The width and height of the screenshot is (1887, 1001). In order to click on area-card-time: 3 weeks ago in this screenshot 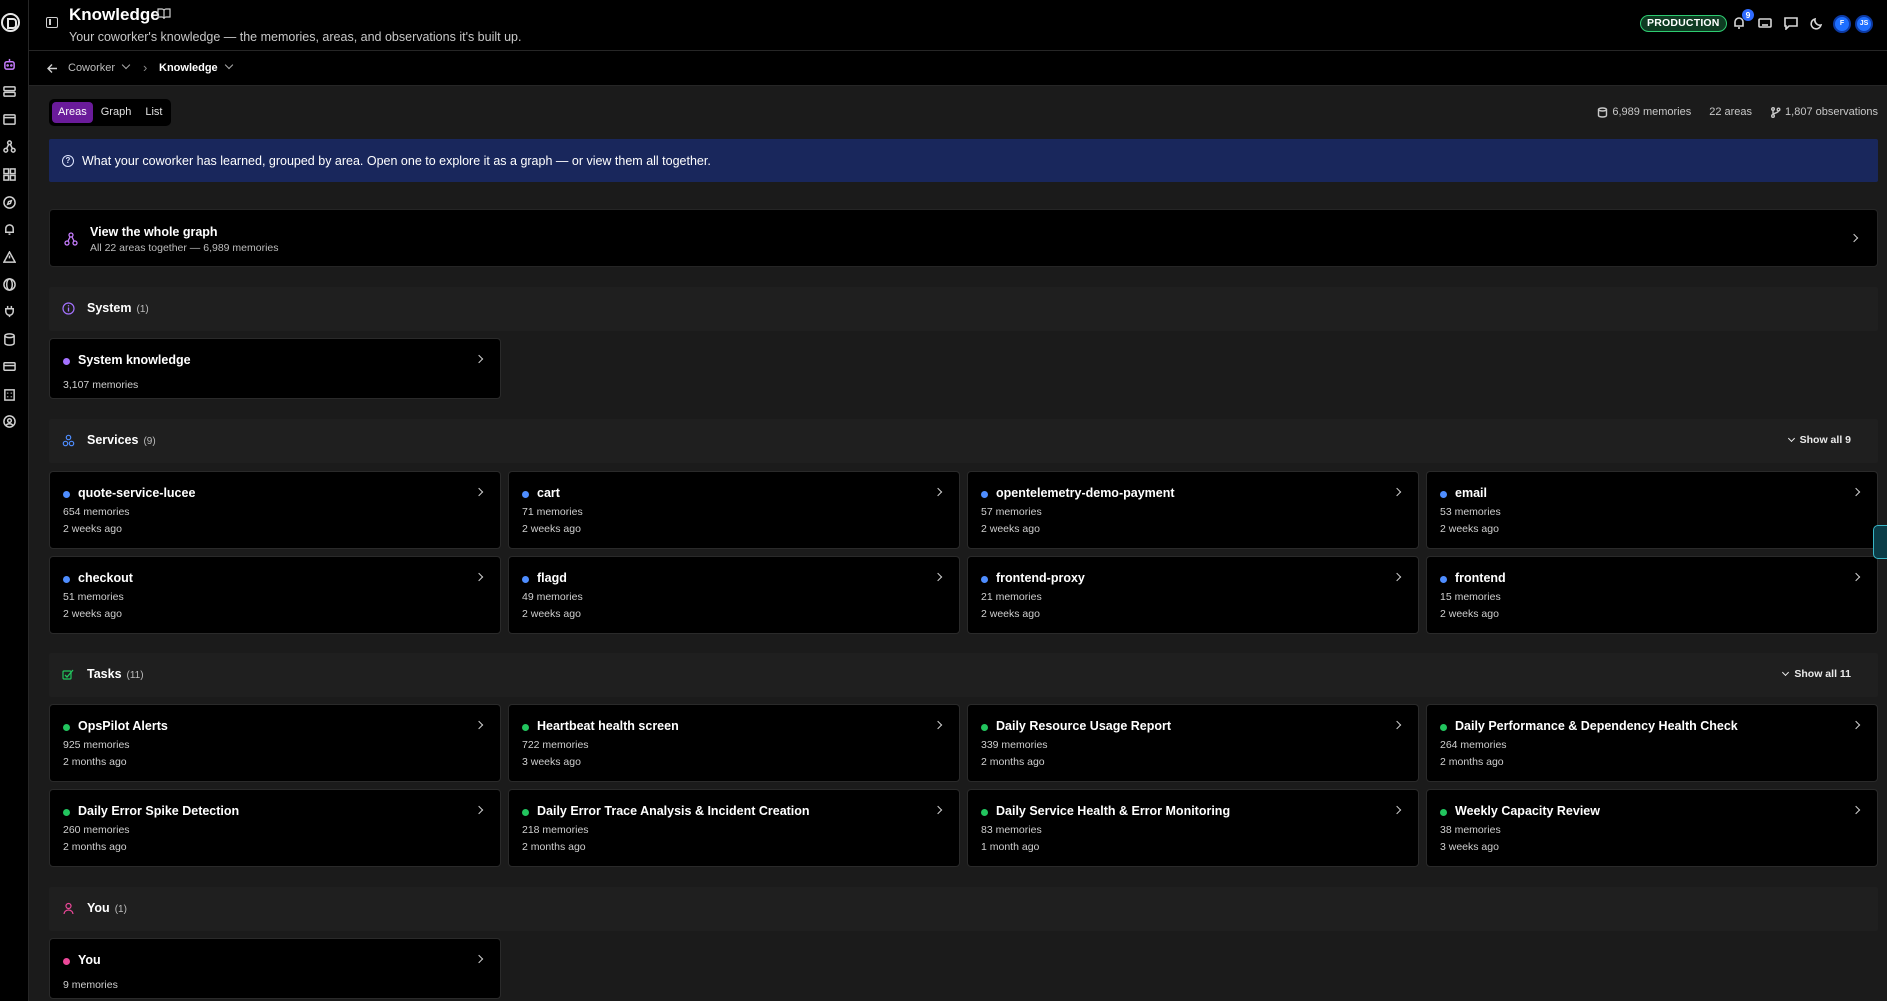, I will do `click(551, 762)`.